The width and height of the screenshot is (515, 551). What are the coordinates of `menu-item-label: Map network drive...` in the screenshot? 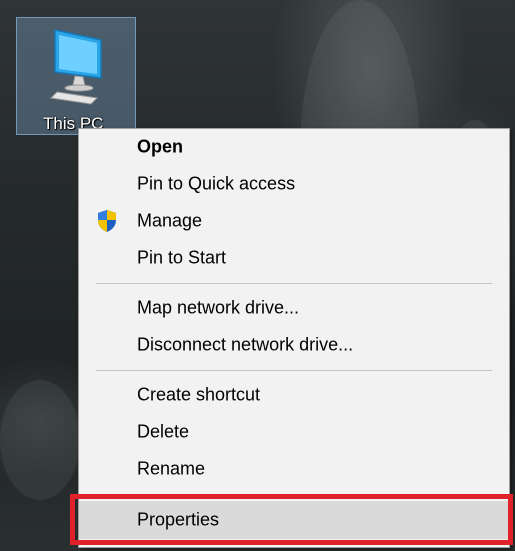 It's located at (218, 307).